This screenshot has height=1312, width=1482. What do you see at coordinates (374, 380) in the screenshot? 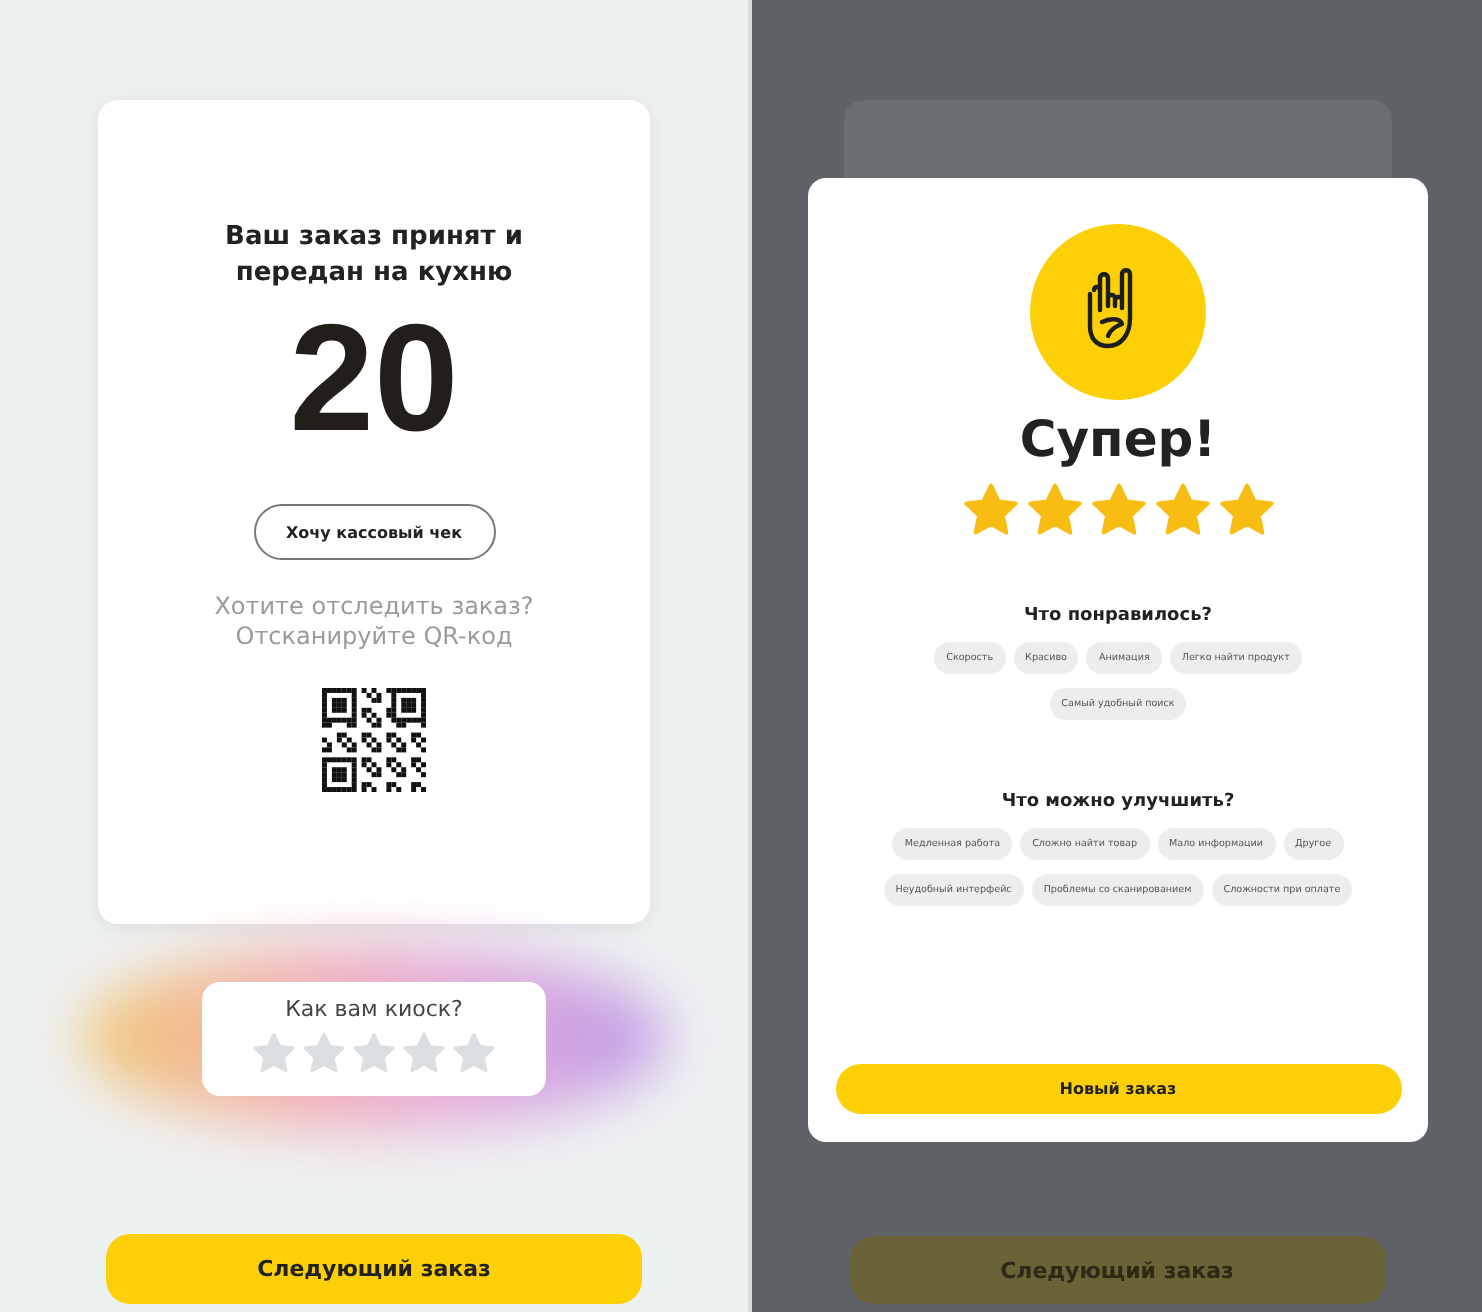
I see `order-number: 20` at bounding box center [374, 380].